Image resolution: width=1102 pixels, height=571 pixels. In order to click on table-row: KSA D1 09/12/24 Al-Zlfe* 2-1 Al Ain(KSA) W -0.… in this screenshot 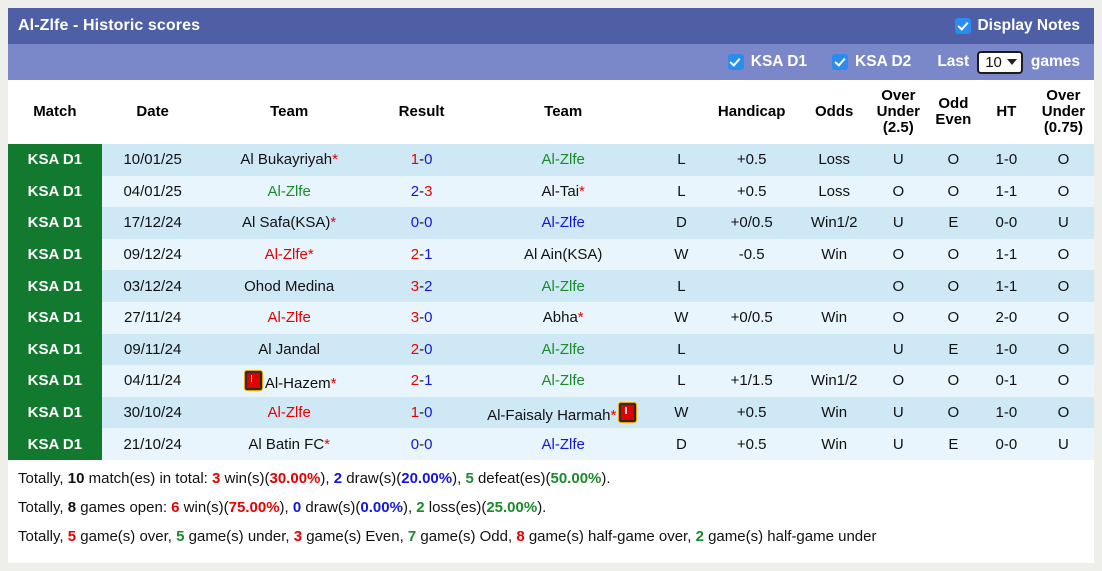, I will do `click(551, 254)`.